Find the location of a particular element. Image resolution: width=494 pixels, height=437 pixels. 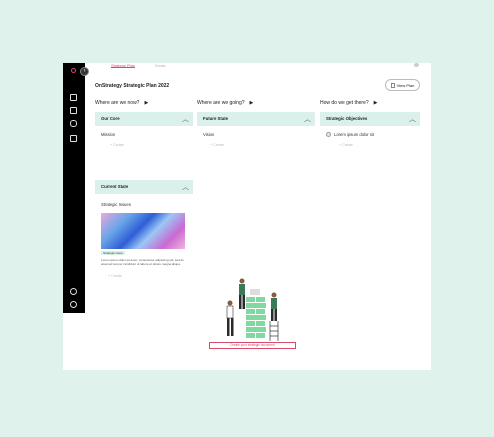

create-issue-button: + Create is located at coordinates (115, 276).